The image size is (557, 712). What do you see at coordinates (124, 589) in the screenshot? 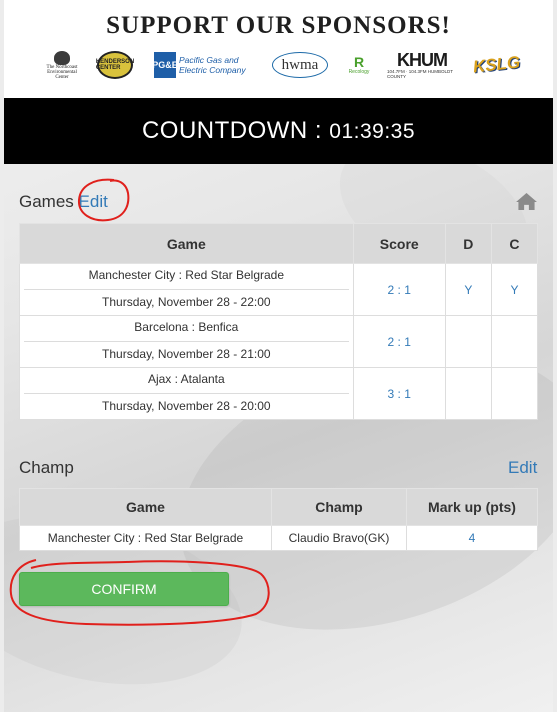
I see `confirm-button: CONFIRM` at bounding box center [124, 589].